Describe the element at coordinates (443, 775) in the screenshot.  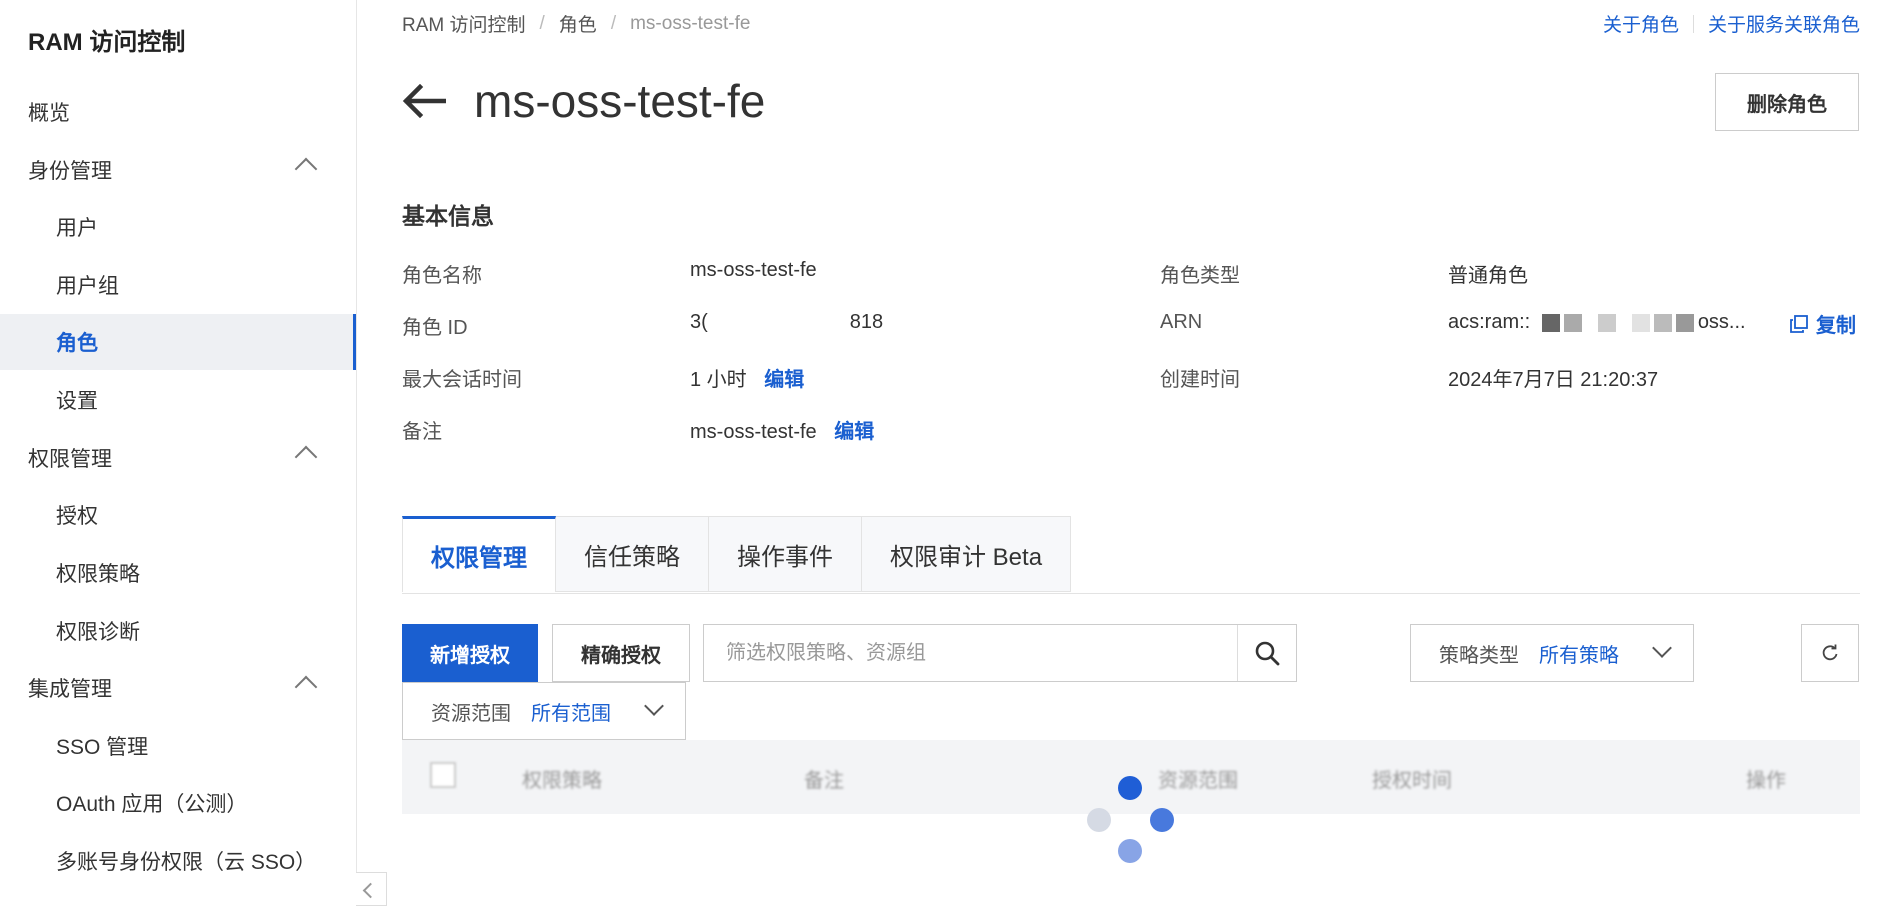
I see `select-all-checkbox` at that location.